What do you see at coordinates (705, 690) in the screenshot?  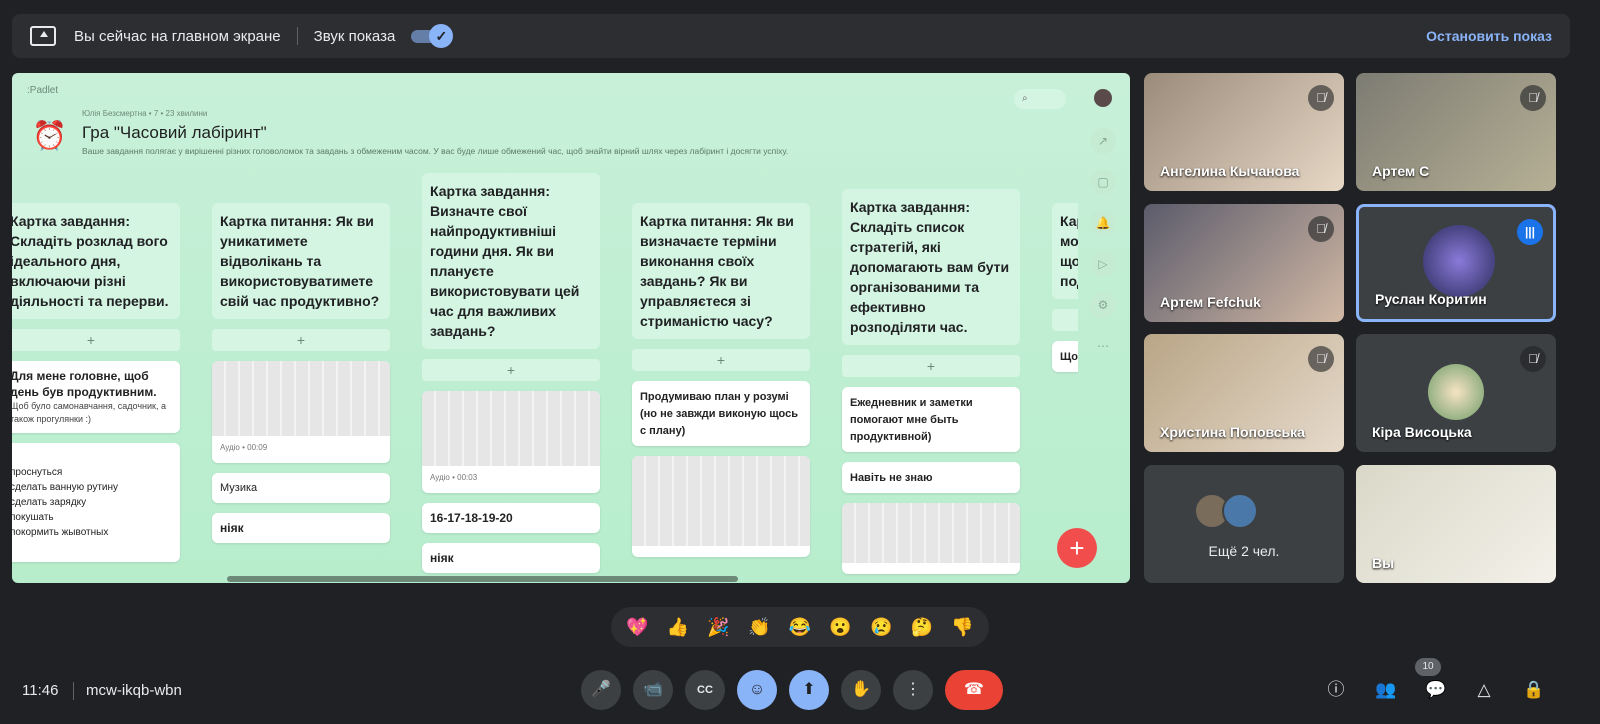 I see `captions-icon: CC` at bounding box center [705, 690].